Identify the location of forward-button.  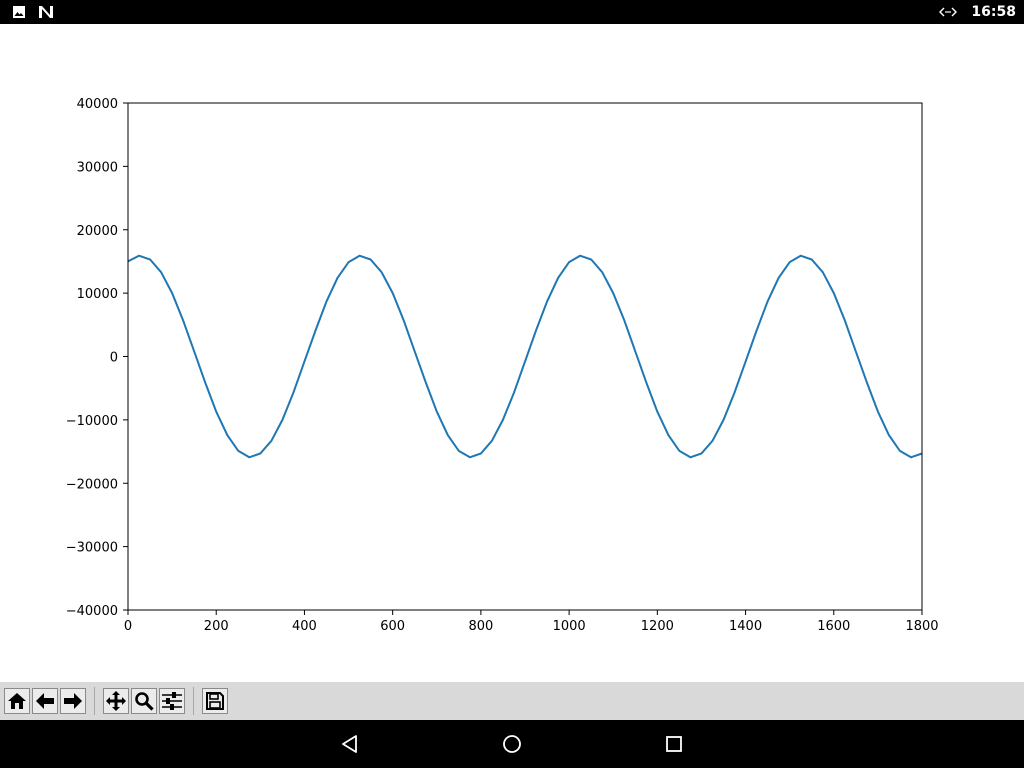
(73, 701).